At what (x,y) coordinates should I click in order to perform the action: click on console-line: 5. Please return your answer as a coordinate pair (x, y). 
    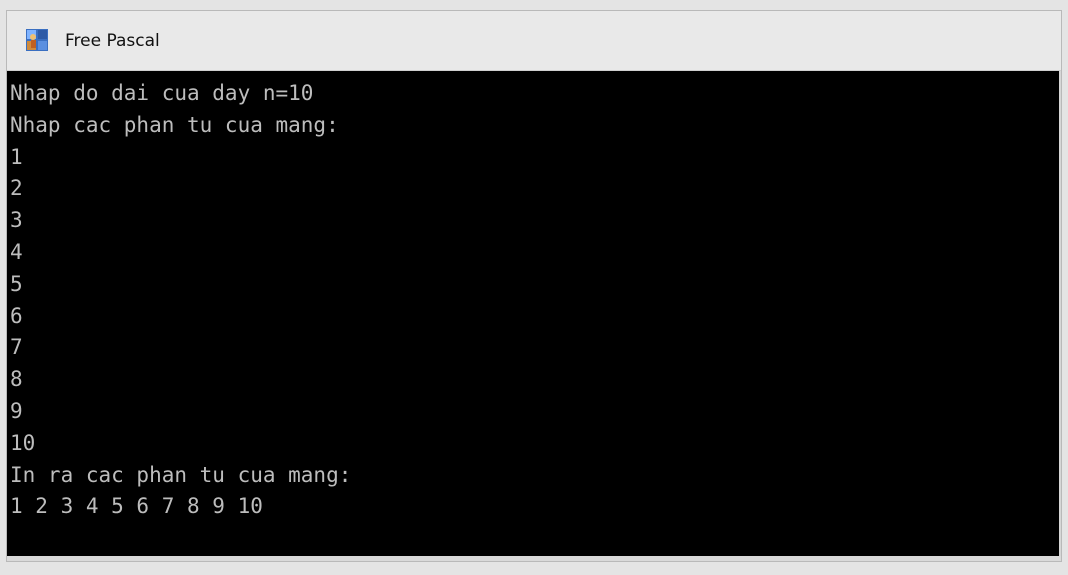
    Looking at the image, I should click on (16, 283).